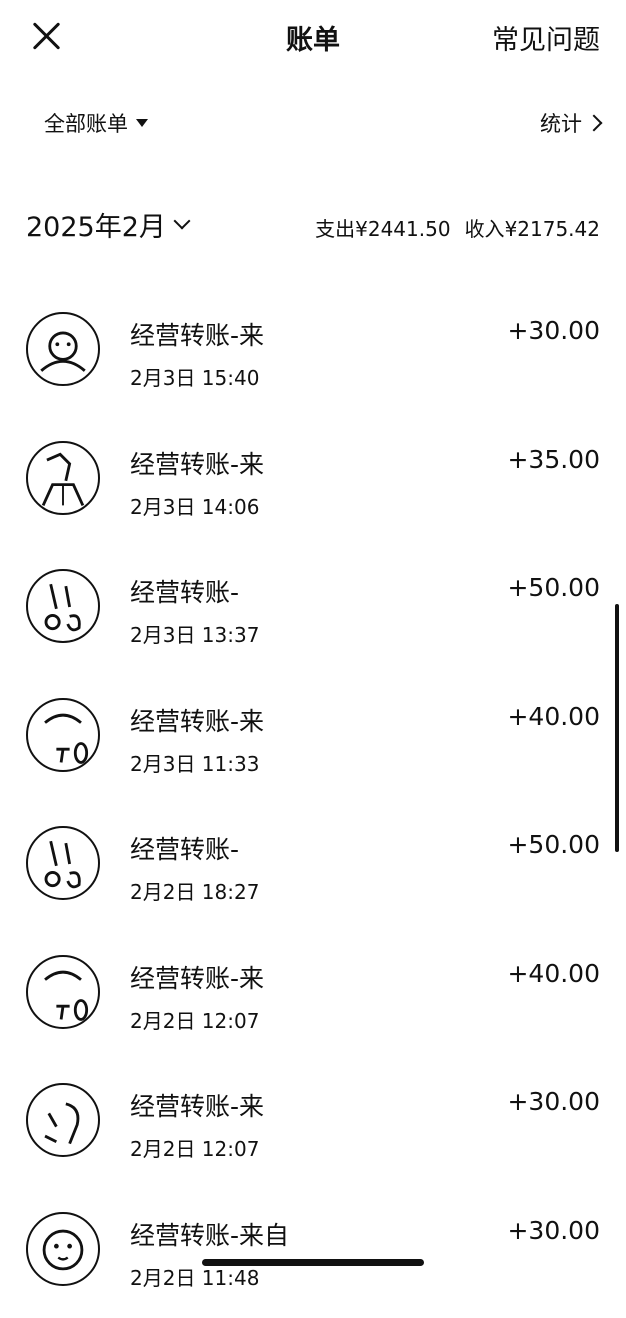 The width and height of the screenshot is (626, 1318). What do you see at coordinates (194, 505) in the screenshot?
I see `transaction-time: 2月3日 14:06` at bounding box center [194, 505].